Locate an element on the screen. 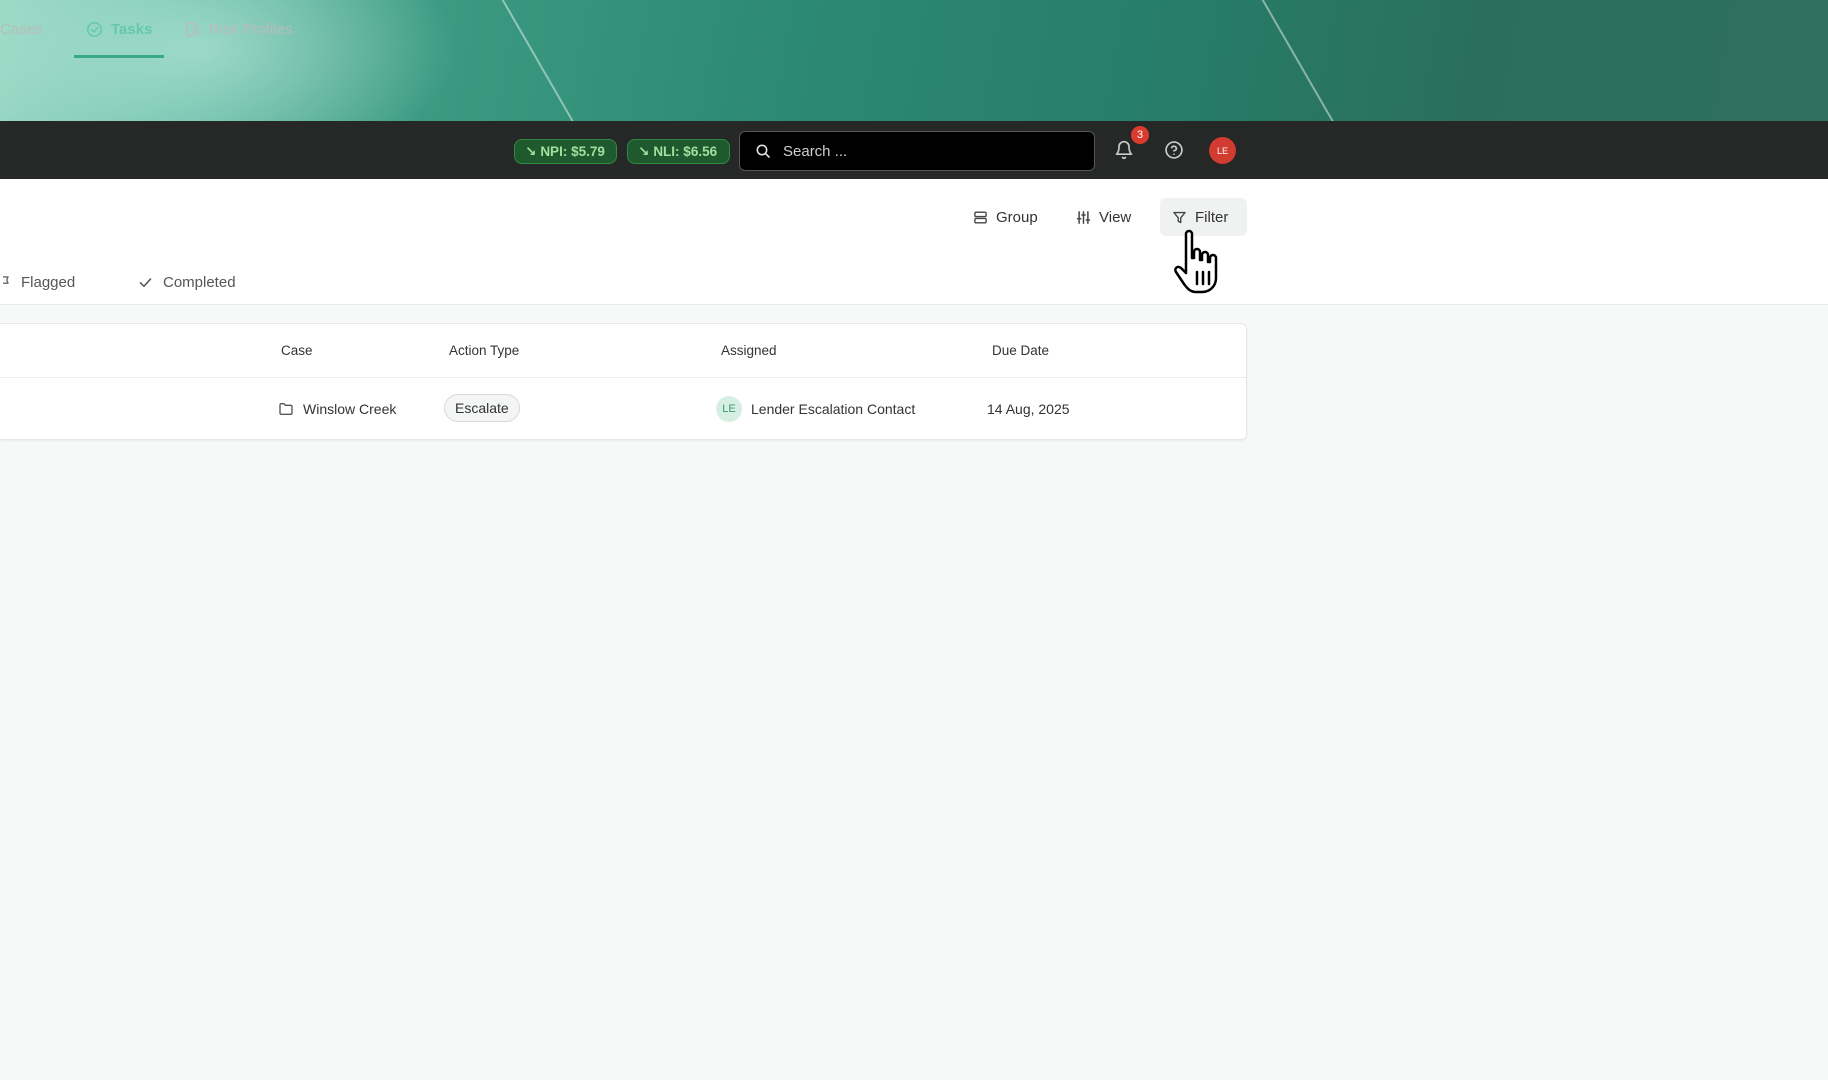 This screenshot has width=1828, height=1080. table-divider is located at coordinates (623, 377).